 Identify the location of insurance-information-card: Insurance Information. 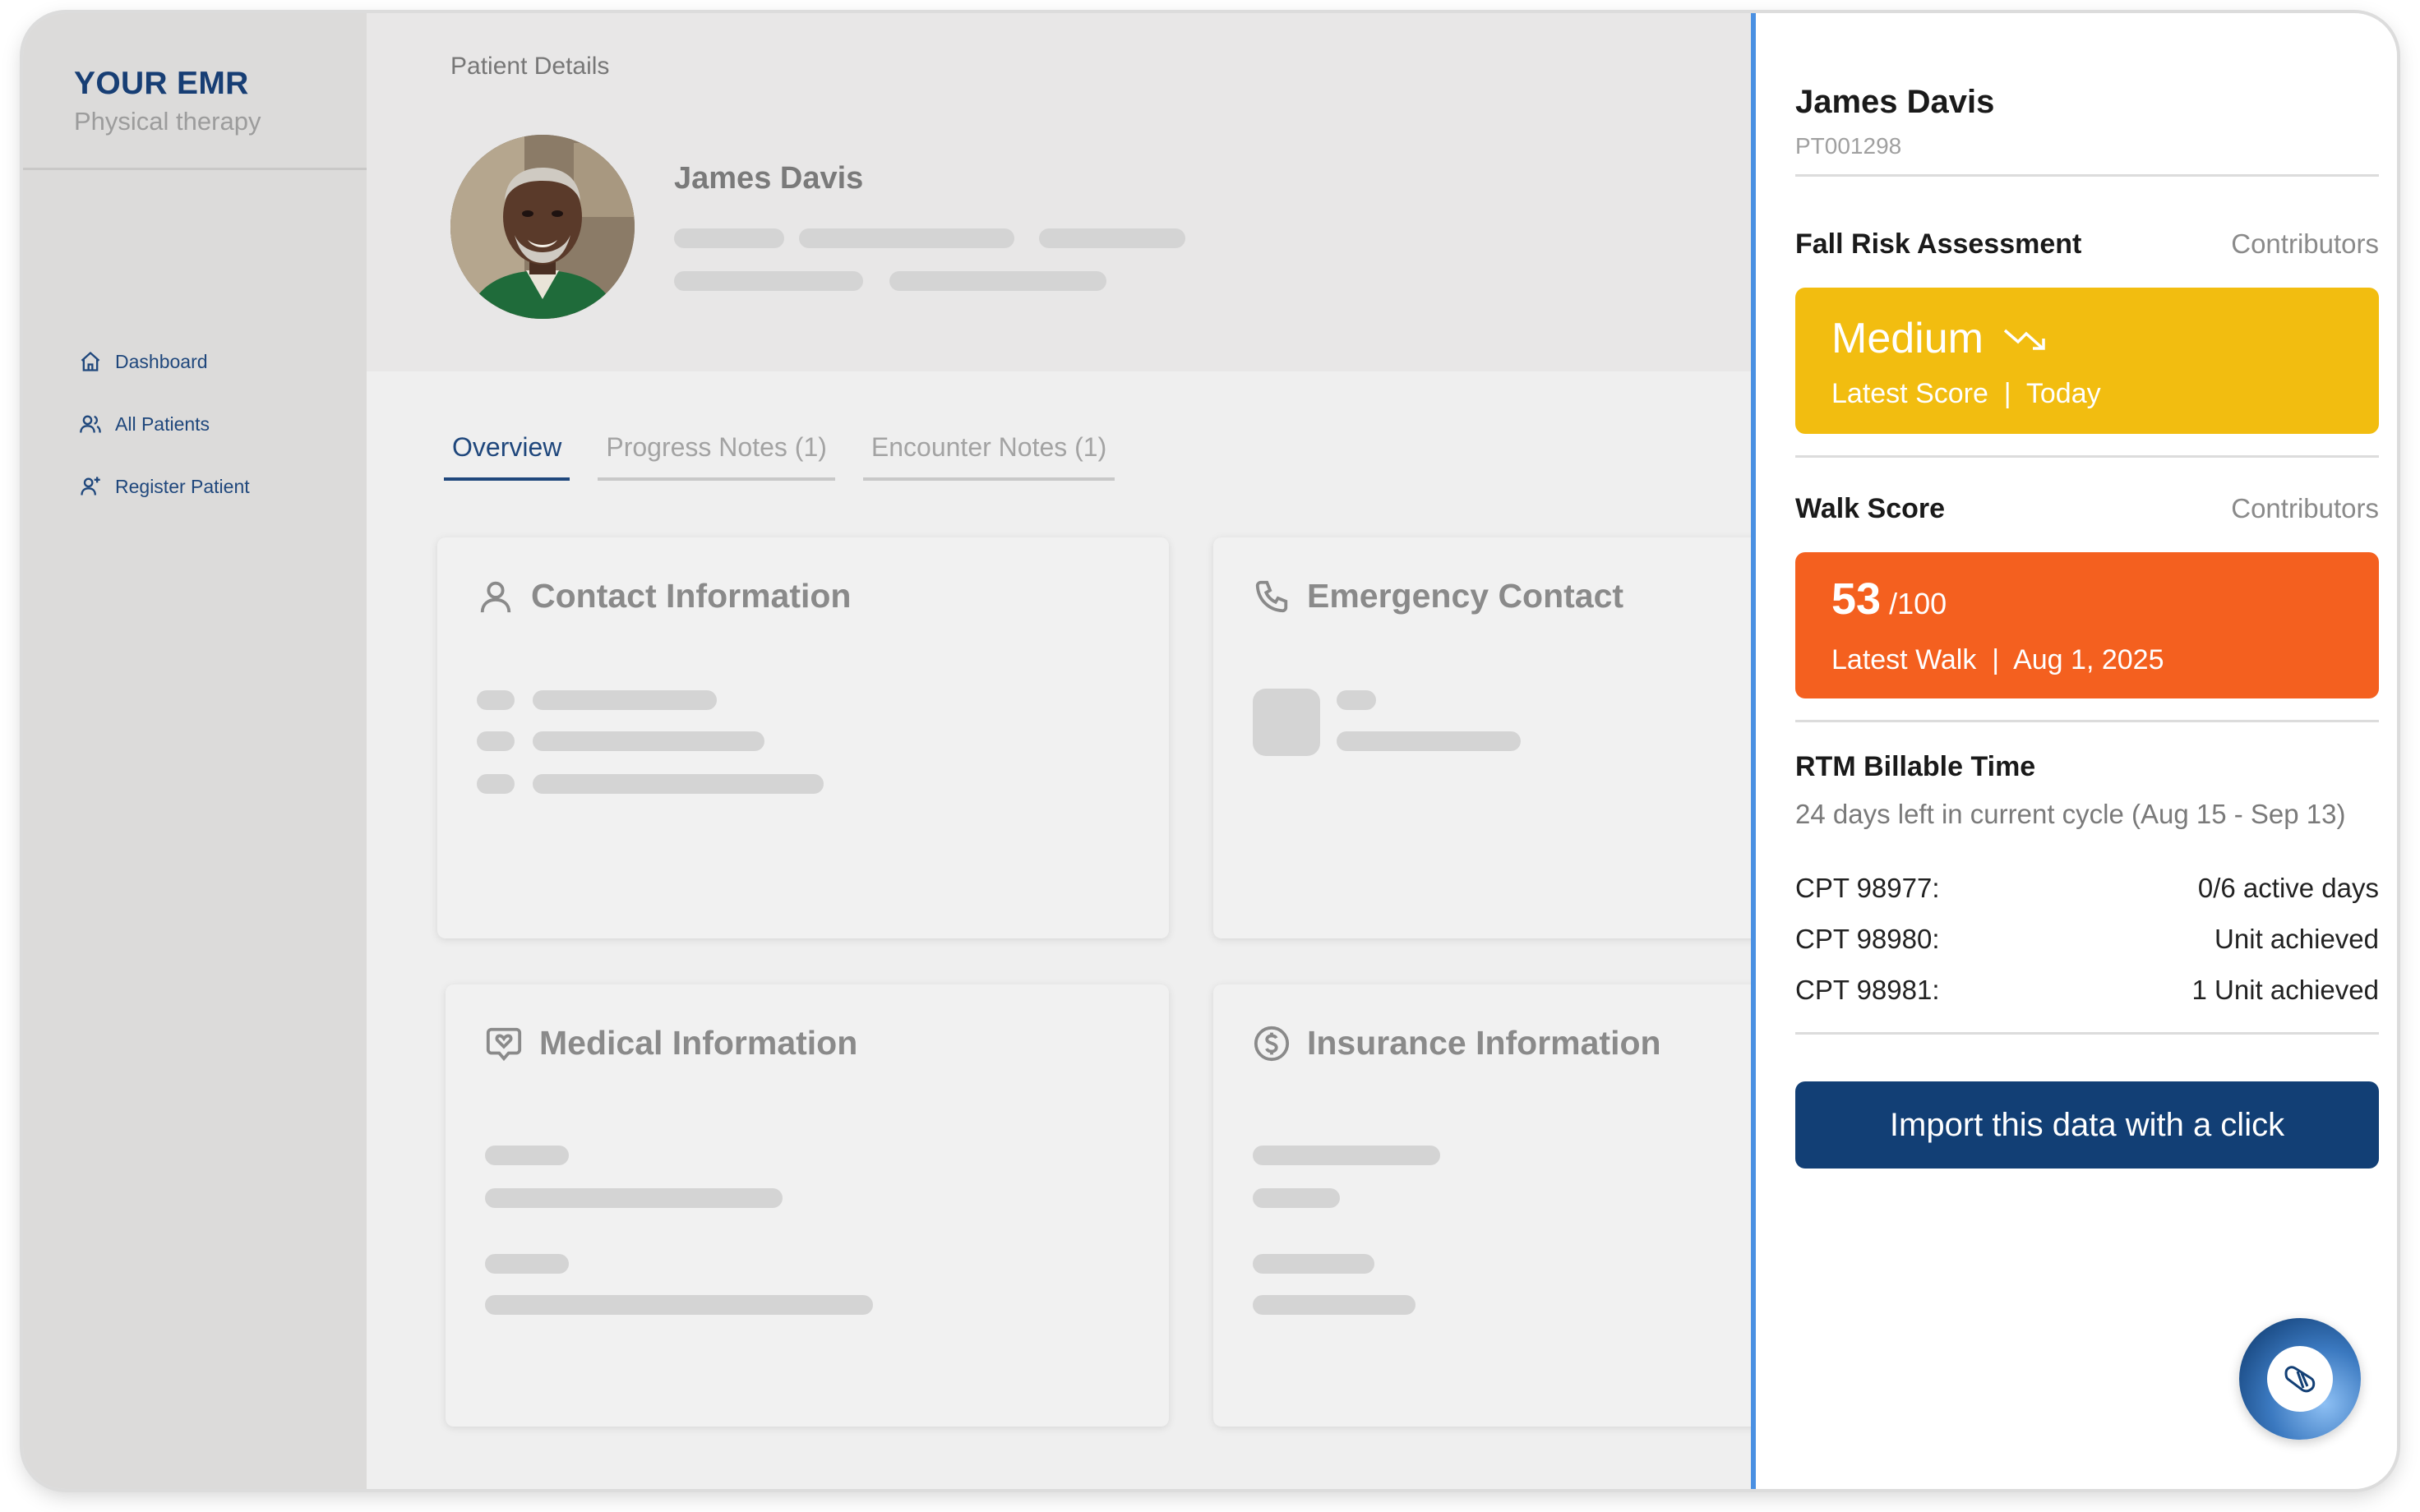
(1501, 1205).